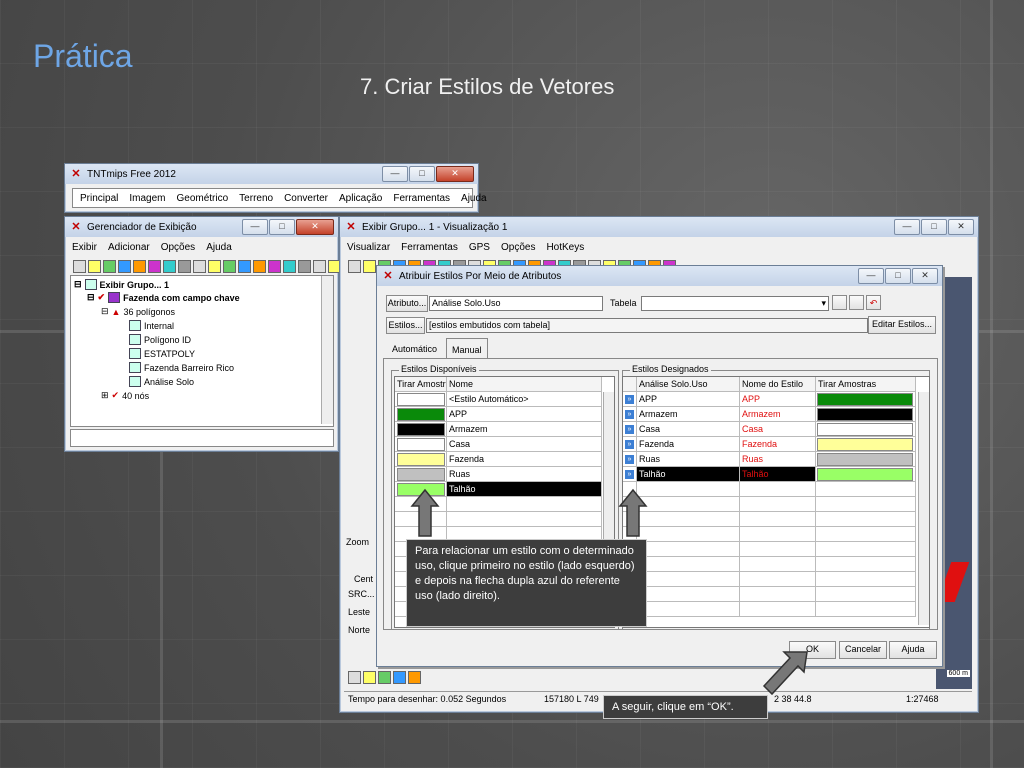 This screenshot has height=768, width=1024. What do you see at coordinates (524, 414) in the screenshot?
I see `style-name: APP` at bounding box center [524, 414].